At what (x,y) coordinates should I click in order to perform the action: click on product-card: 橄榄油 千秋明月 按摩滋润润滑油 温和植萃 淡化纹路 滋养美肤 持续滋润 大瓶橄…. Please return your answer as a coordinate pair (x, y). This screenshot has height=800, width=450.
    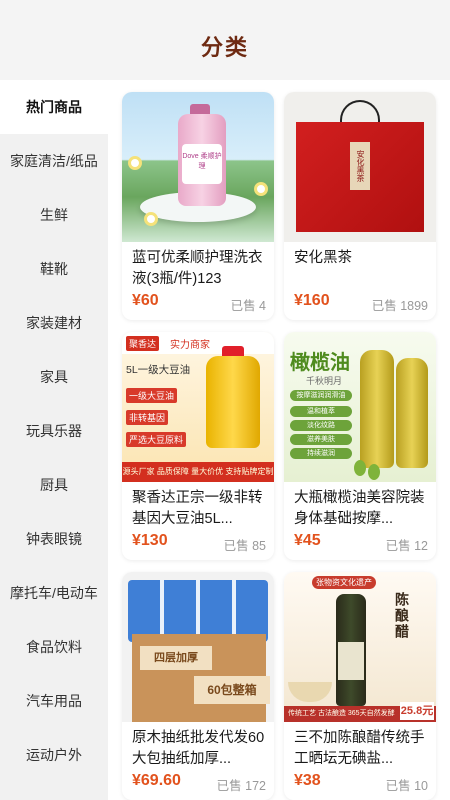
    Looking at the image, I should click on (360, 446).